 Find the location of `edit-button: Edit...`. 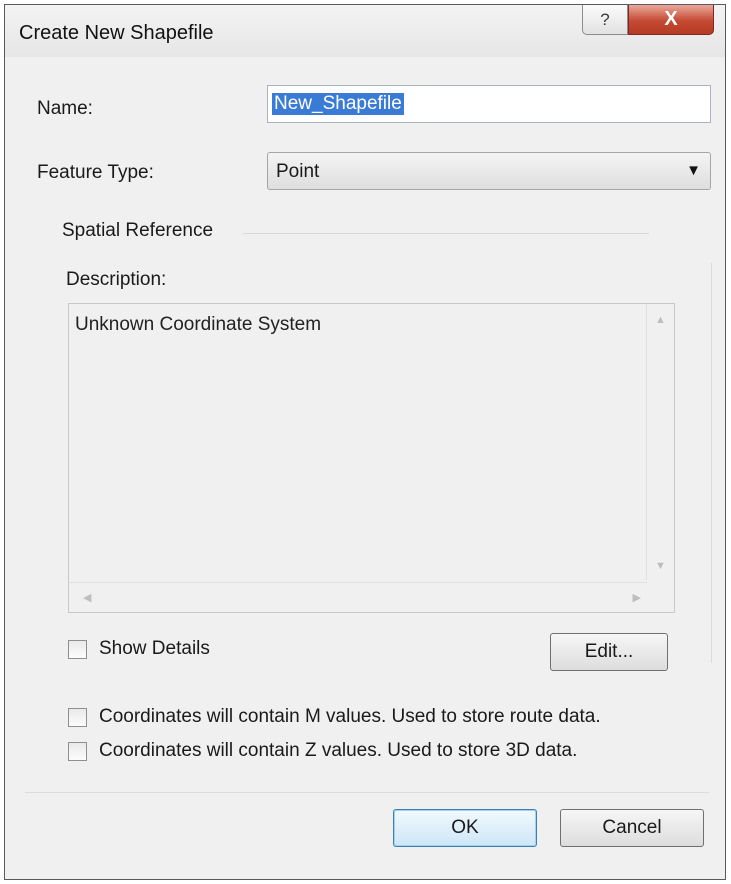

edit-button: Edit... is located at coordinates (609, 652).